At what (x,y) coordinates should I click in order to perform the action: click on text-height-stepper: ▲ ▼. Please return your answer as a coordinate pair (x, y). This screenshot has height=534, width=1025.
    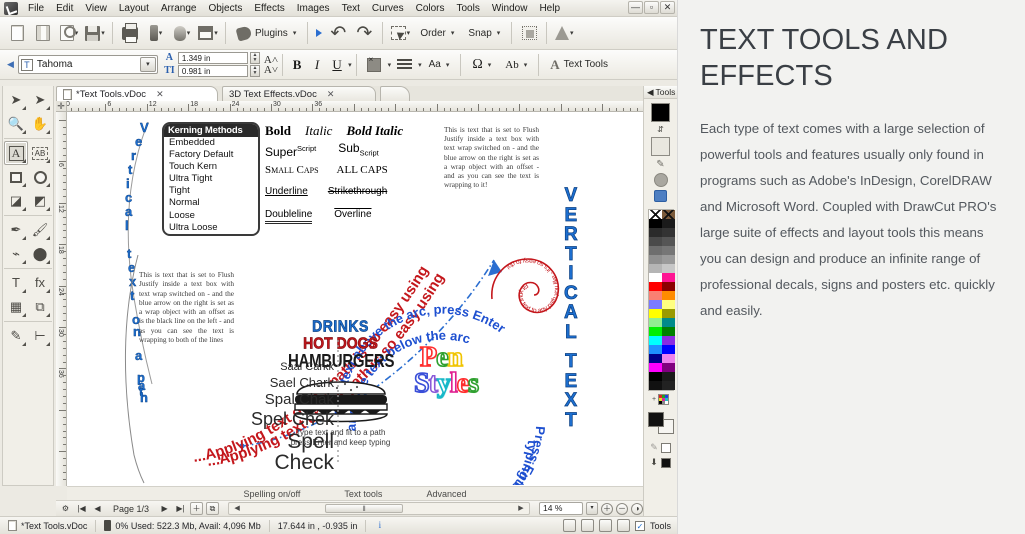
    Looking at the image, I should click on (254, 71).